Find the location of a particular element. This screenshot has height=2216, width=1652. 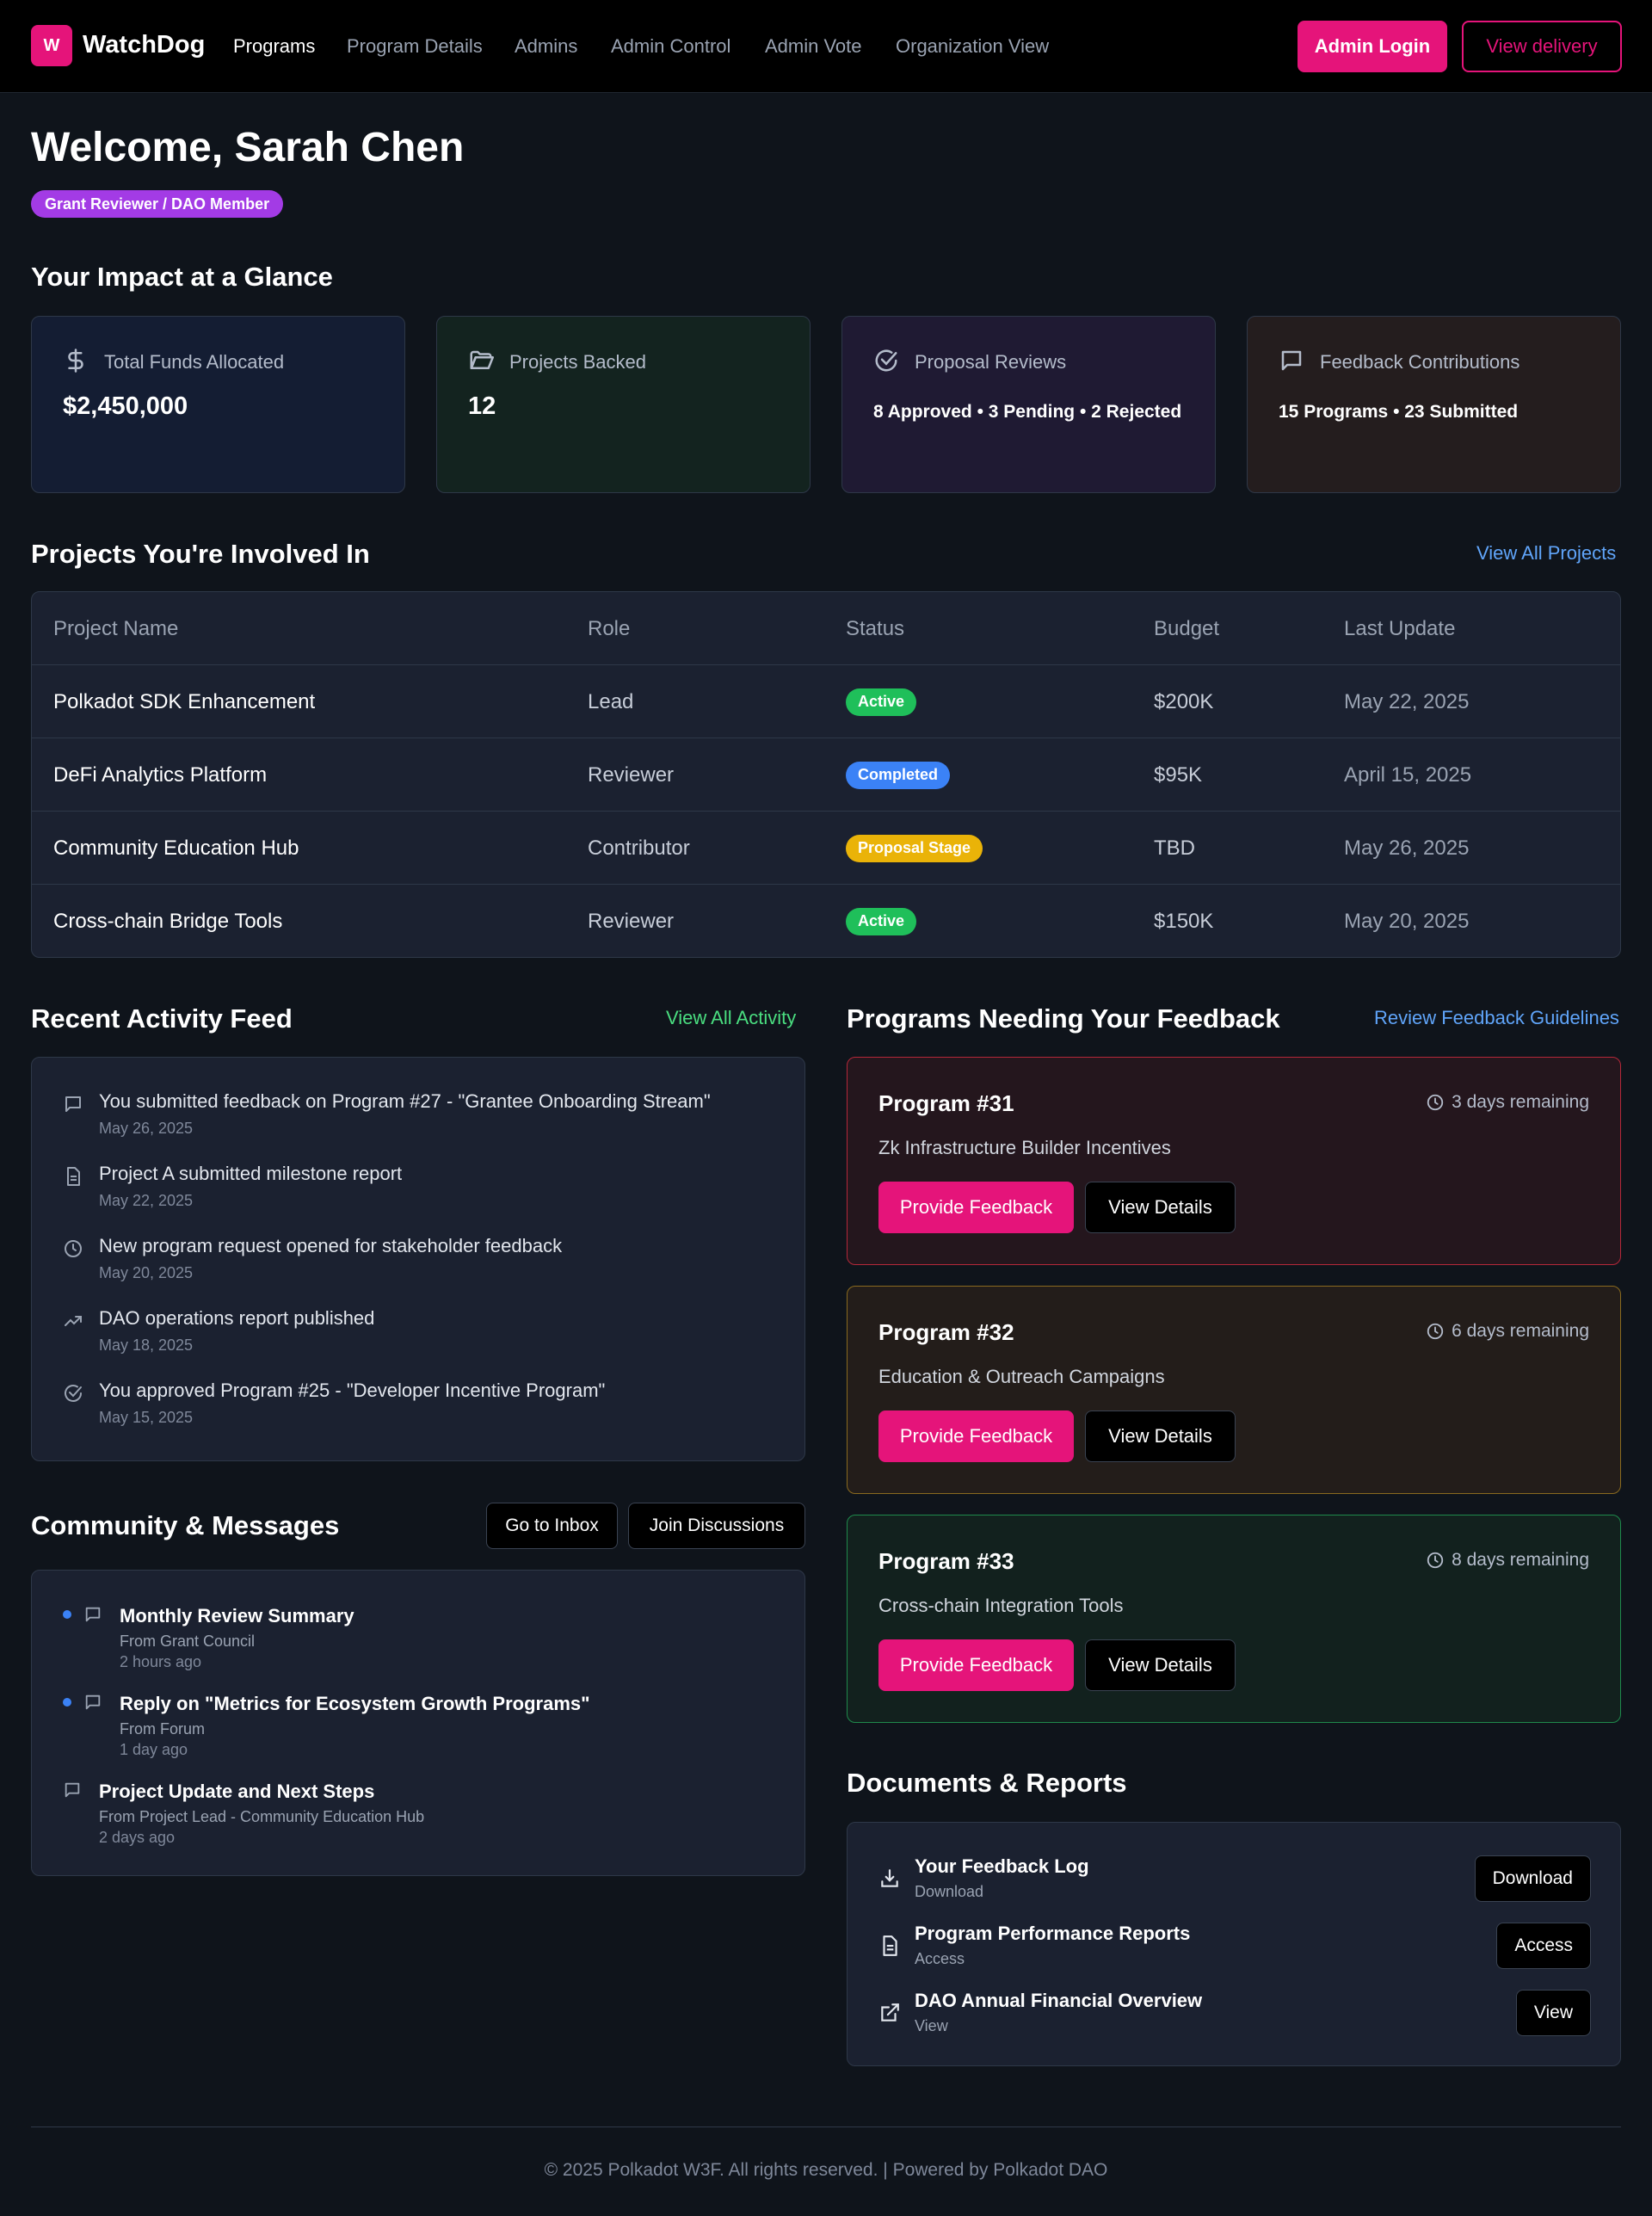

document-title: DAO Annual Financial Overview is located at coordinates (1059, 2001).